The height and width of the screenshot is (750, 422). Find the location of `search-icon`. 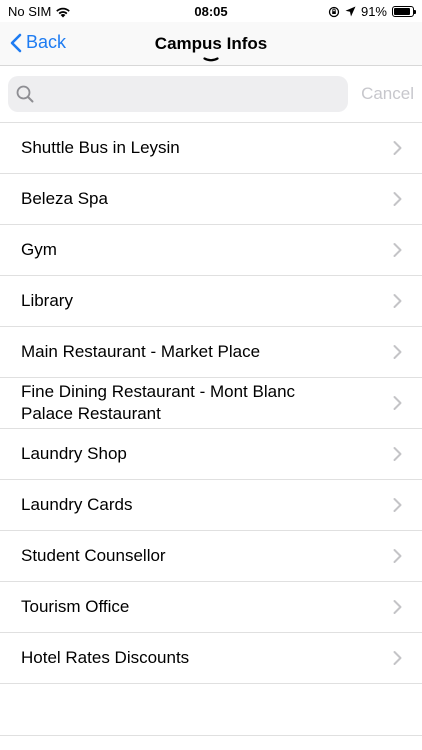

search-icon is located at coordinates (25, 94).